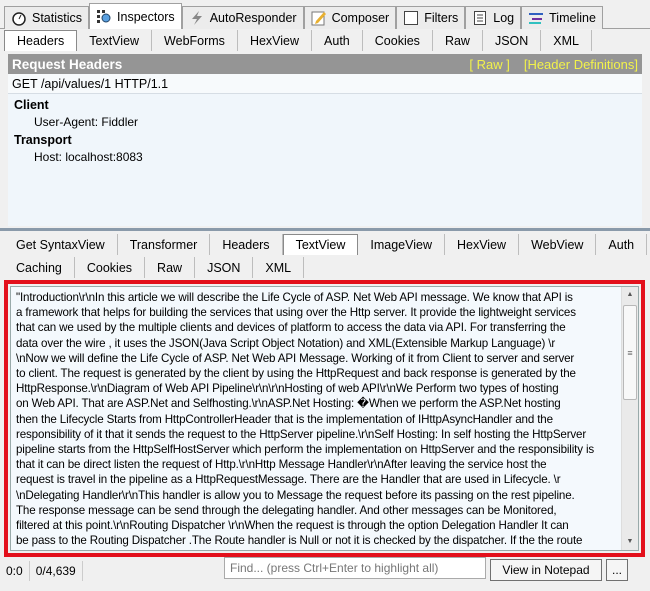  Describe the element at coordinates (489, 64) in the screenshot. I see `raw-link: [ Raw ]` at that location.